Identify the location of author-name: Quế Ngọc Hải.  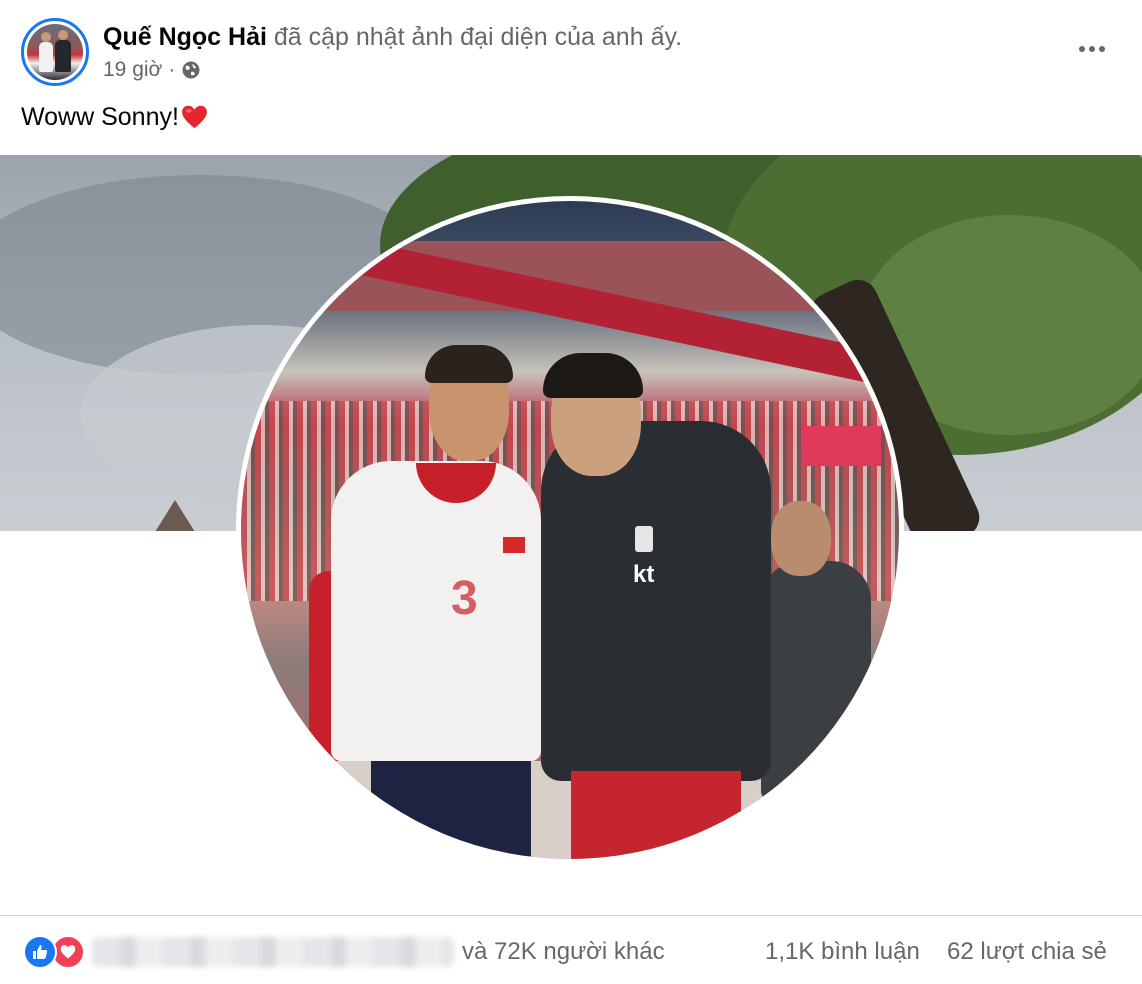
(185, 37).